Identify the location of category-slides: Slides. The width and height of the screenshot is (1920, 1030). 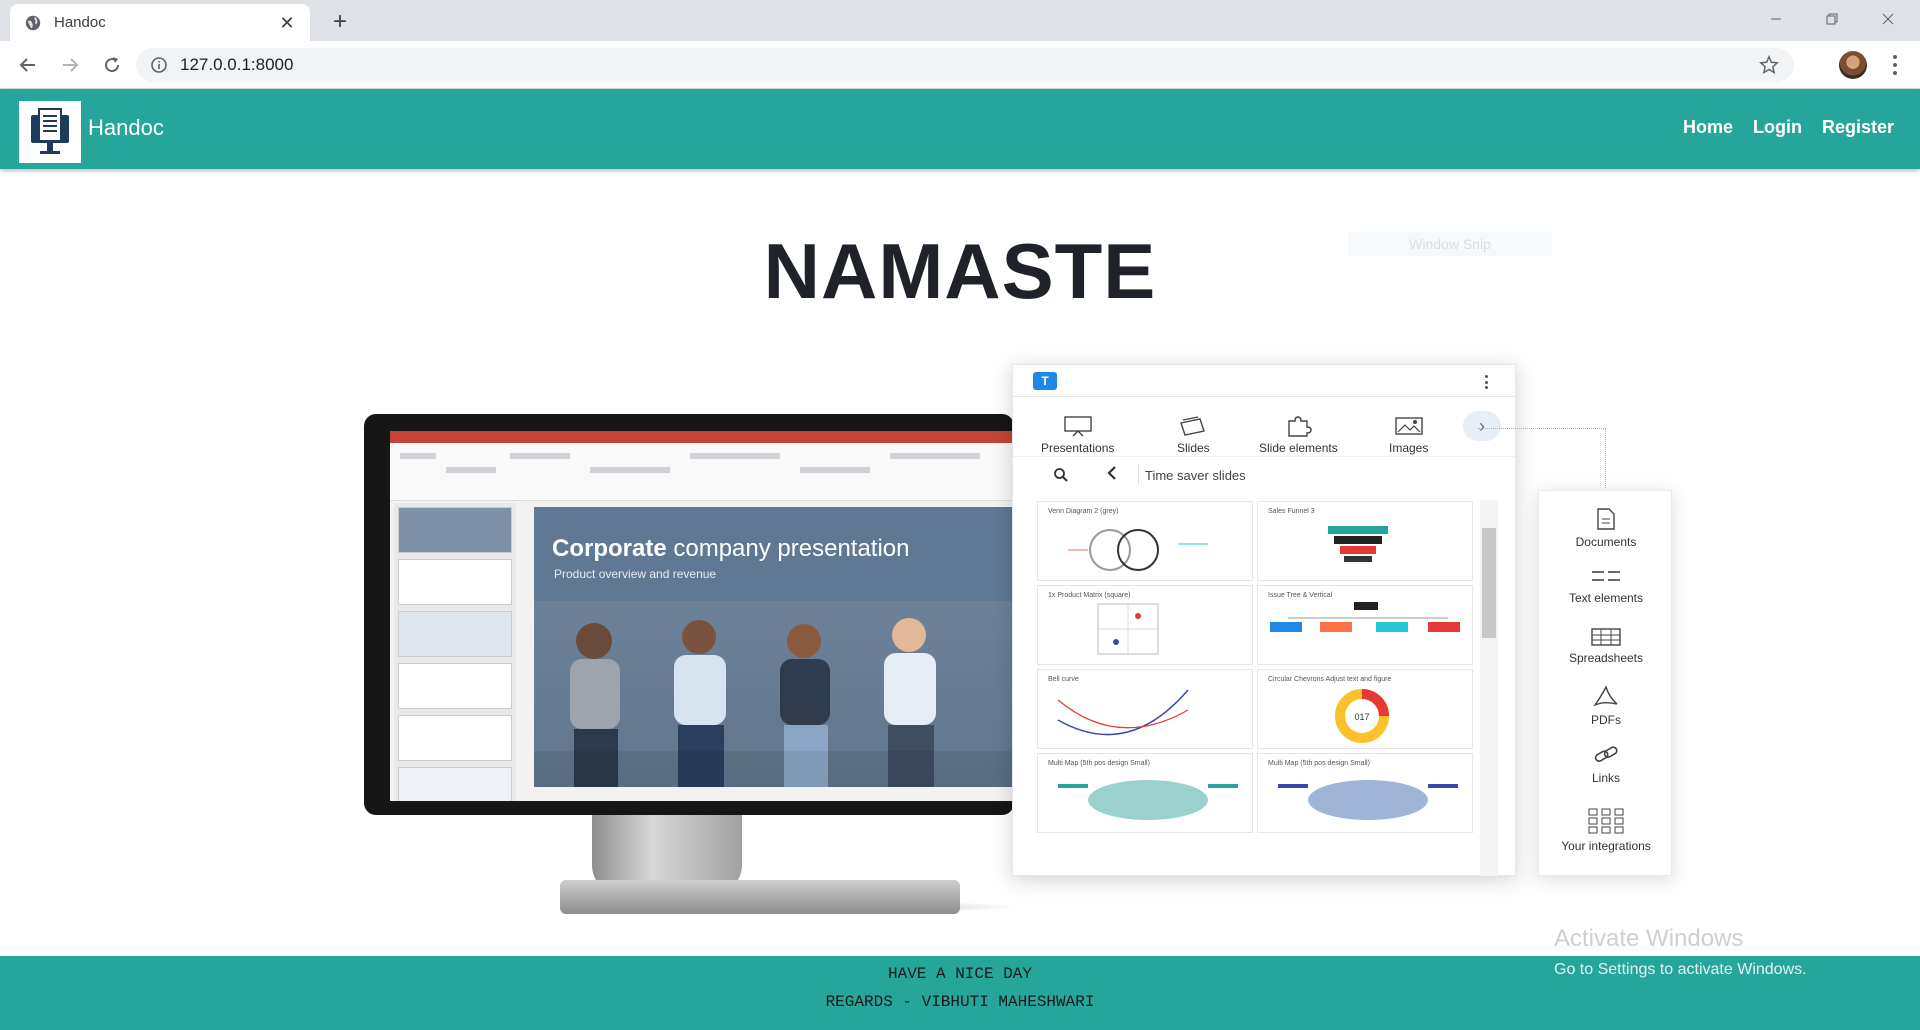
(1193, 435).